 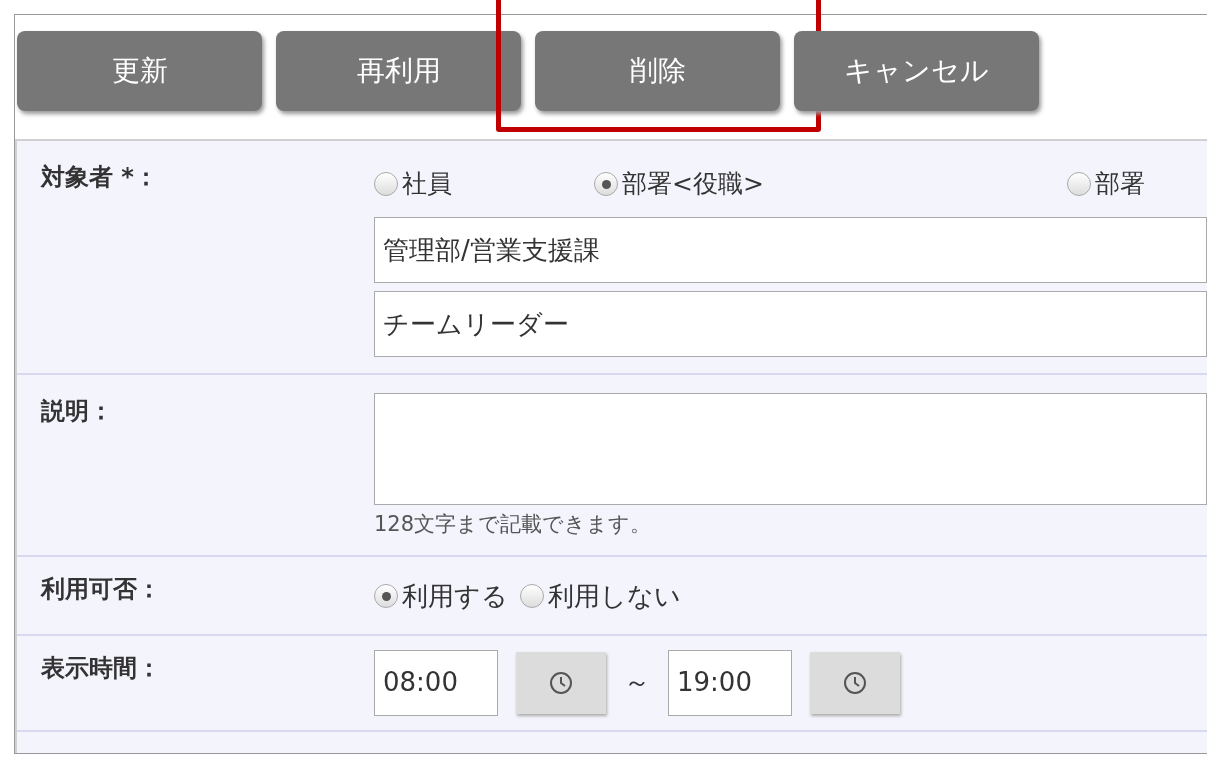 I want to click on action-button: 再利用, so click(x=398, y=71).